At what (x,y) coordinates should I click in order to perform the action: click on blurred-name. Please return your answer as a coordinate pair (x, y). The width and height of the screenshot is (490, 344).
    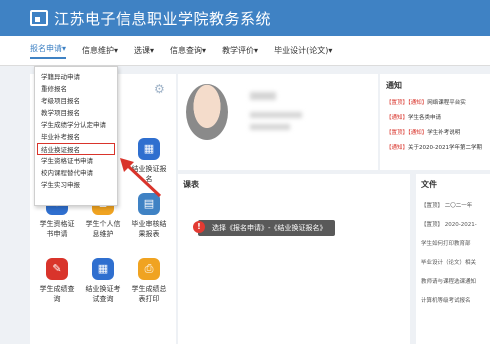
    Looking at the image, I should click on (263, 96).